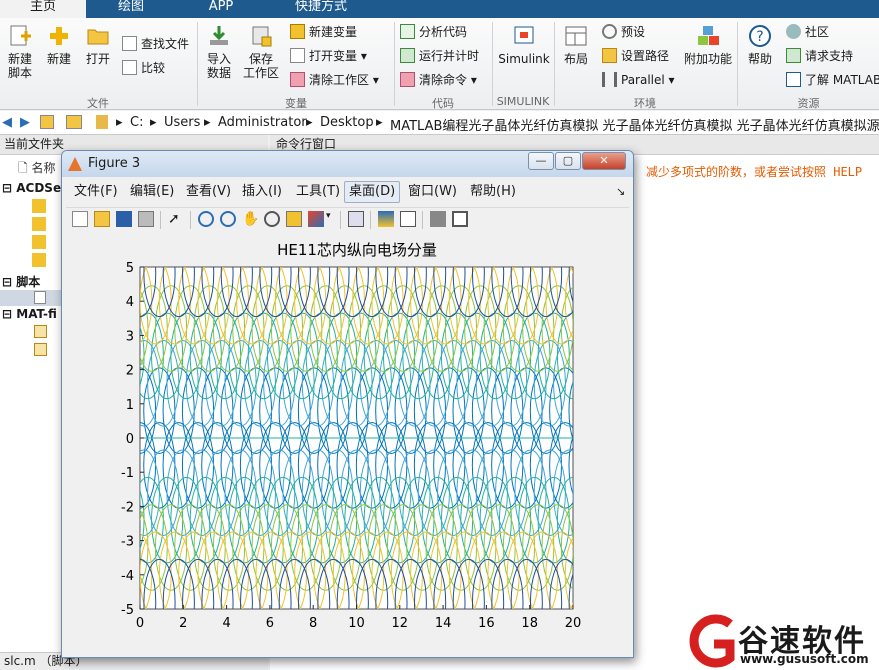  What do you see at coordinates (25, 122) in the screenshot?
I see `forward-arrow-icon: ▶` at bounding box center [25, 122].